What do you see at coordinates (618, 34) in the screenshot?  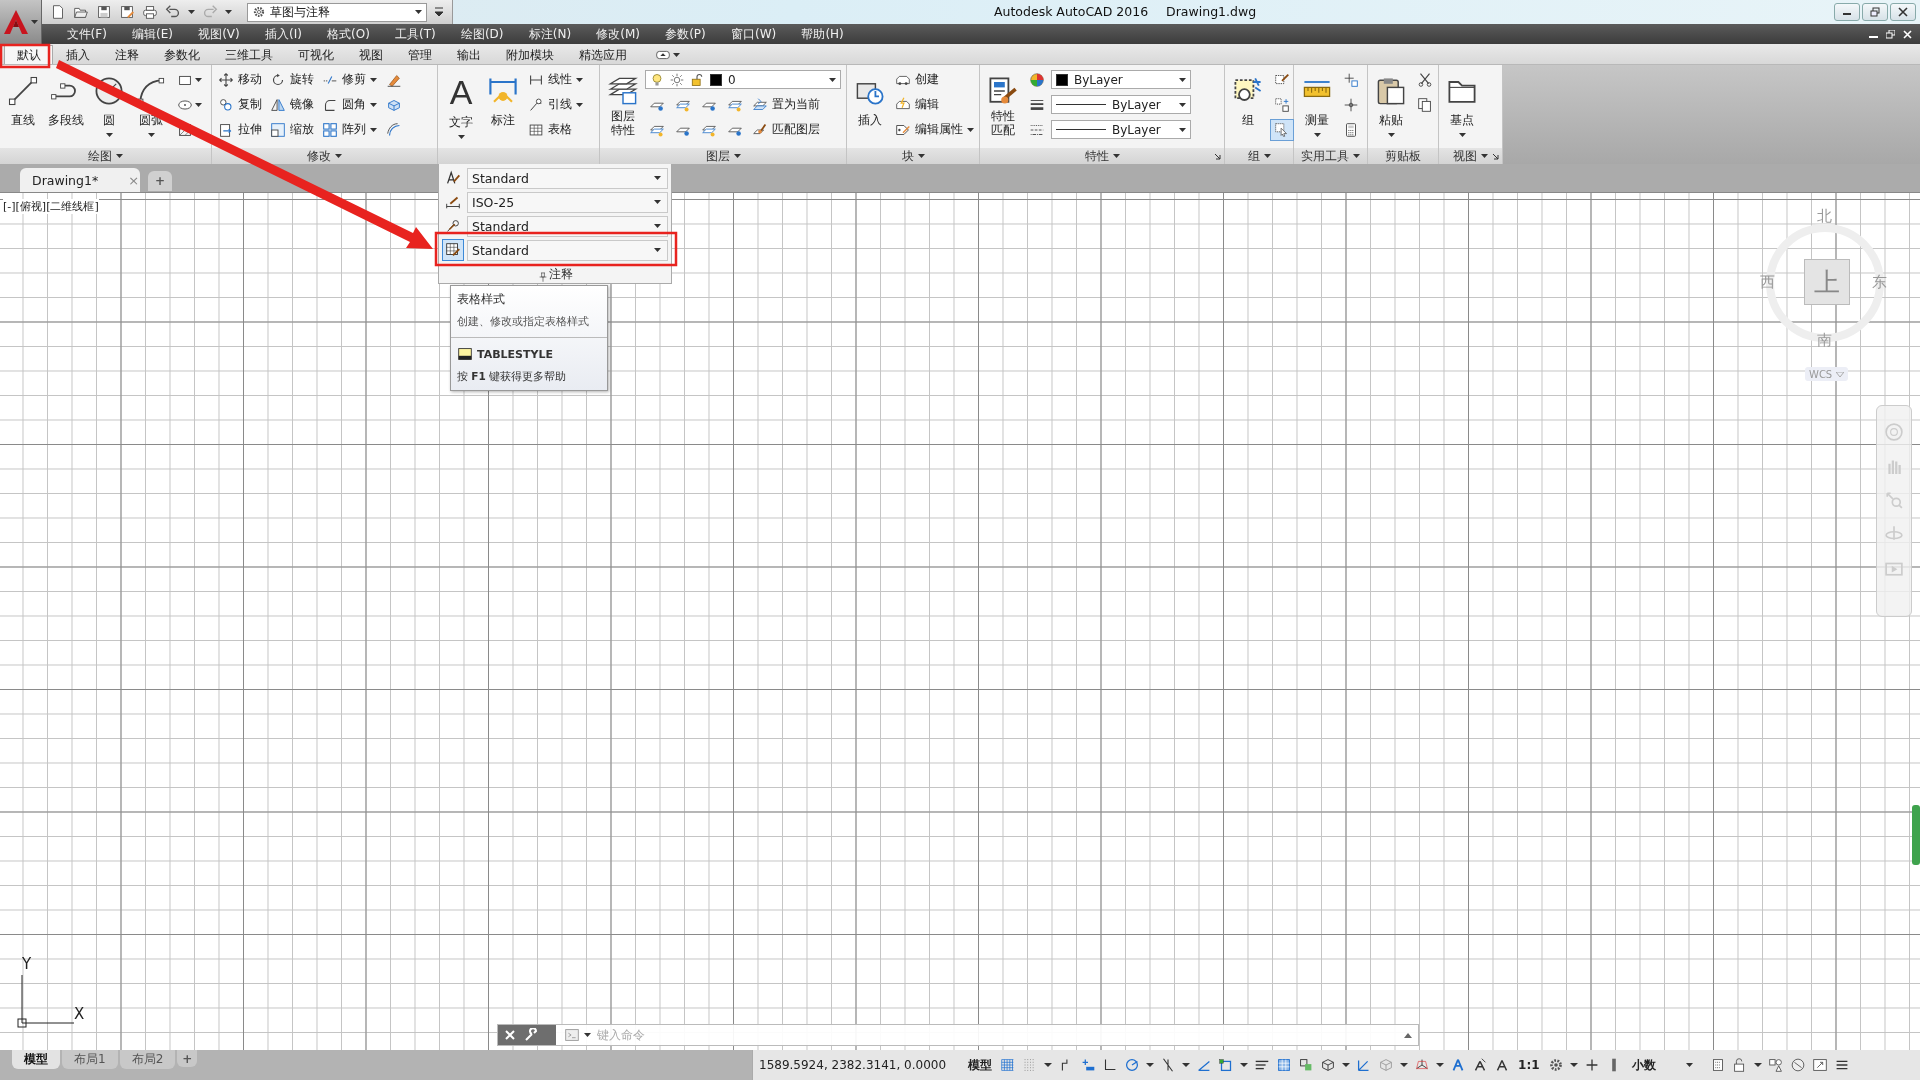 I see `menu-item: 修改(M)` at bounding box center [618, 34].